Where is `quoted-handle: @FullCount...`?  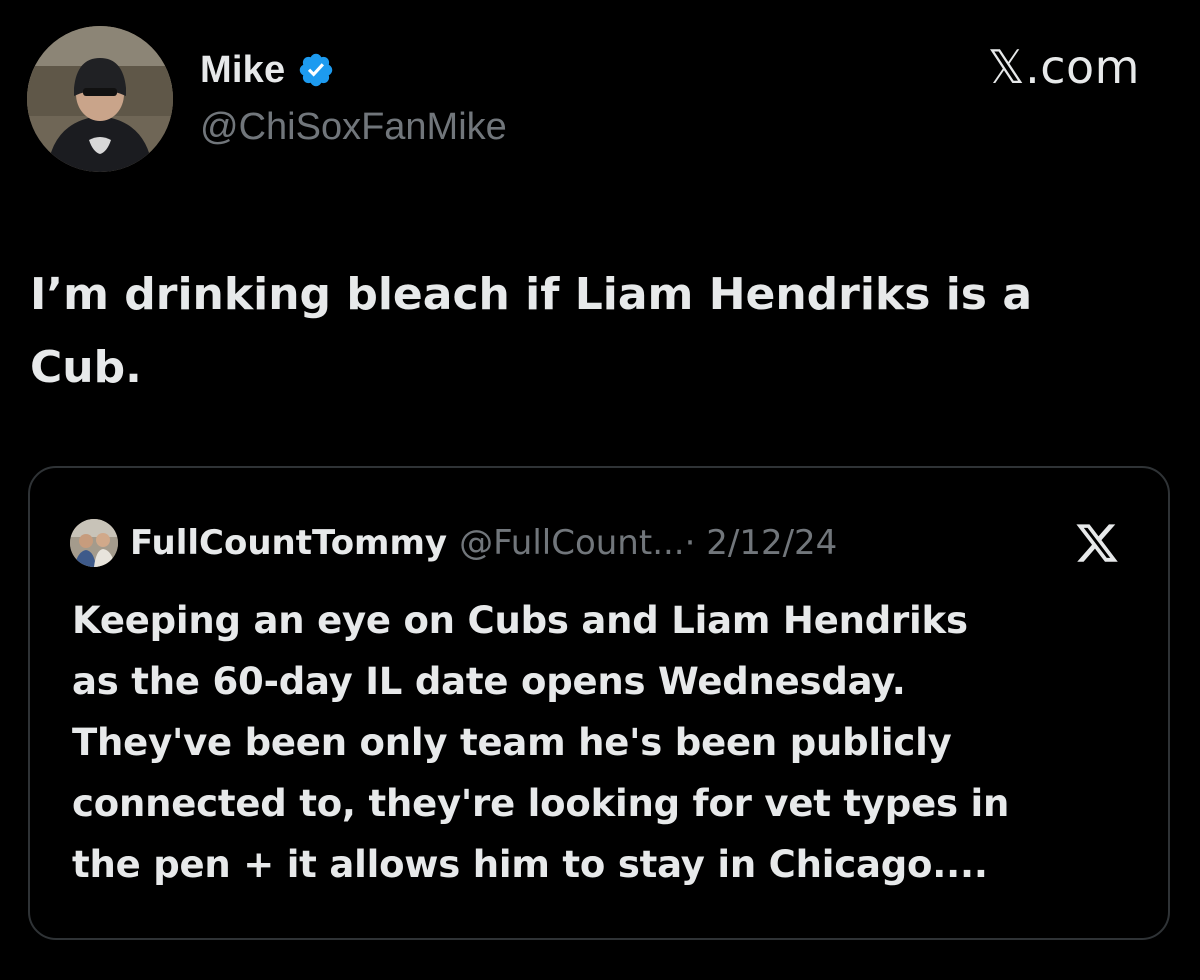 quoted-handle: @FullCount... is located at coordinates (572, 543).